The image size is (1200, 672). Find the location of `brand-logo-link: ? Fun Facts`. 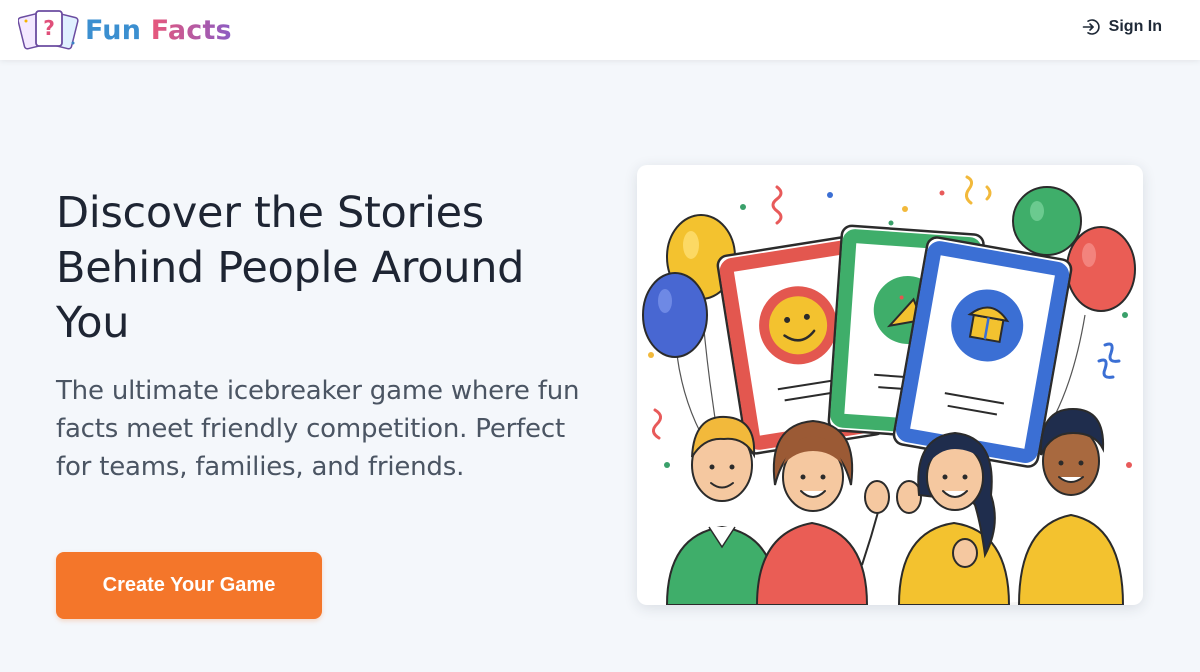

brand-logo-link: ? Fun Facts is located at coordinates (125, 30).